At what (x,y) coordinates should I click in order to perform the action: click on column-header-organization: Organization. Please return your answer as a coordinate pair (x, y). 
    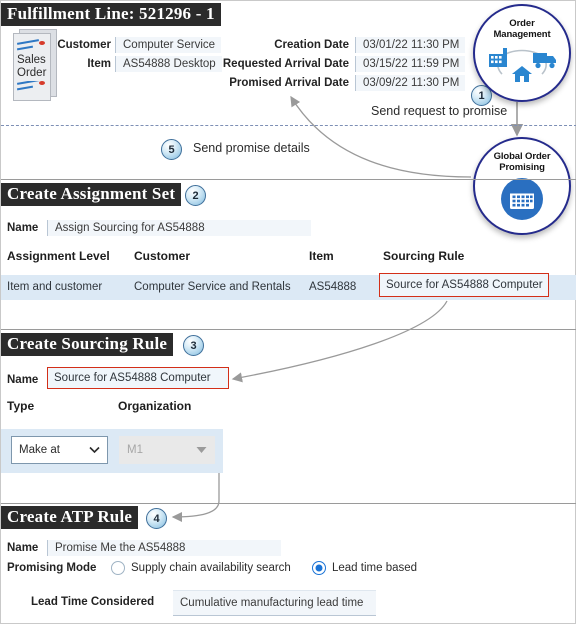
    Looking at the image, I should click on (155, 406).